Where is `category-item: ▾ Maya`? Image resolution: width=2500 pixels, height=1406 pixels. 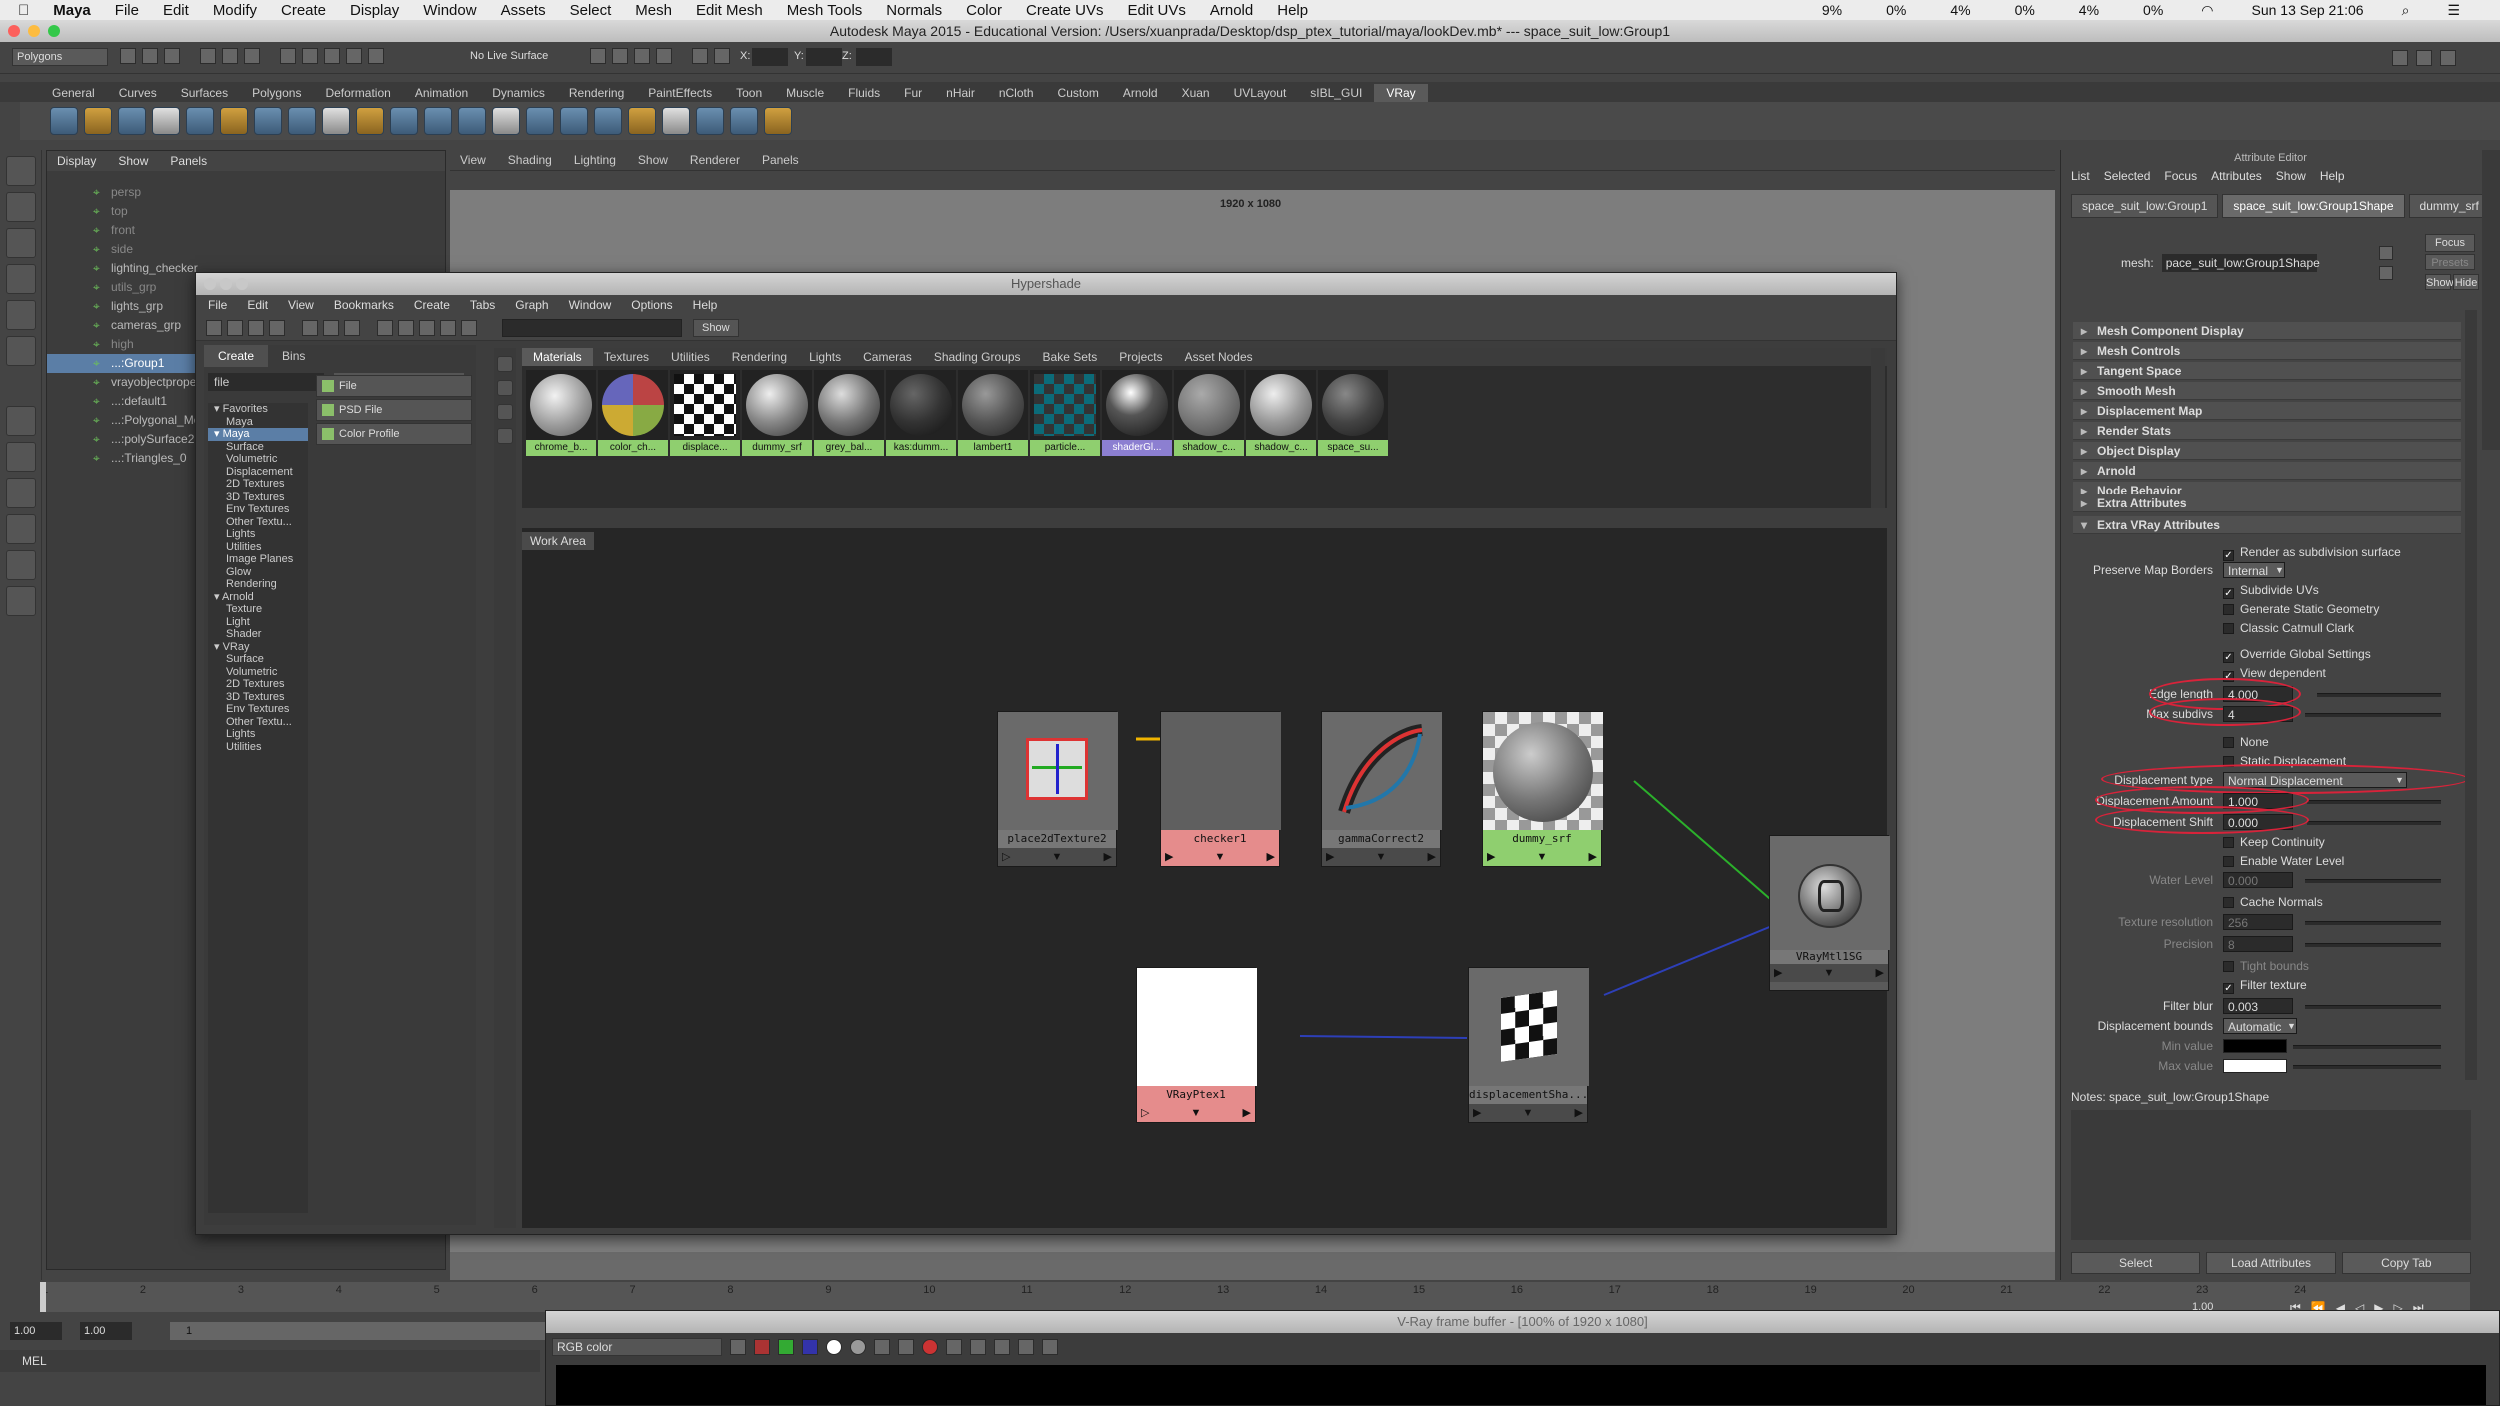 category-item: ▾ Maya is located at coordinates (258, 434).